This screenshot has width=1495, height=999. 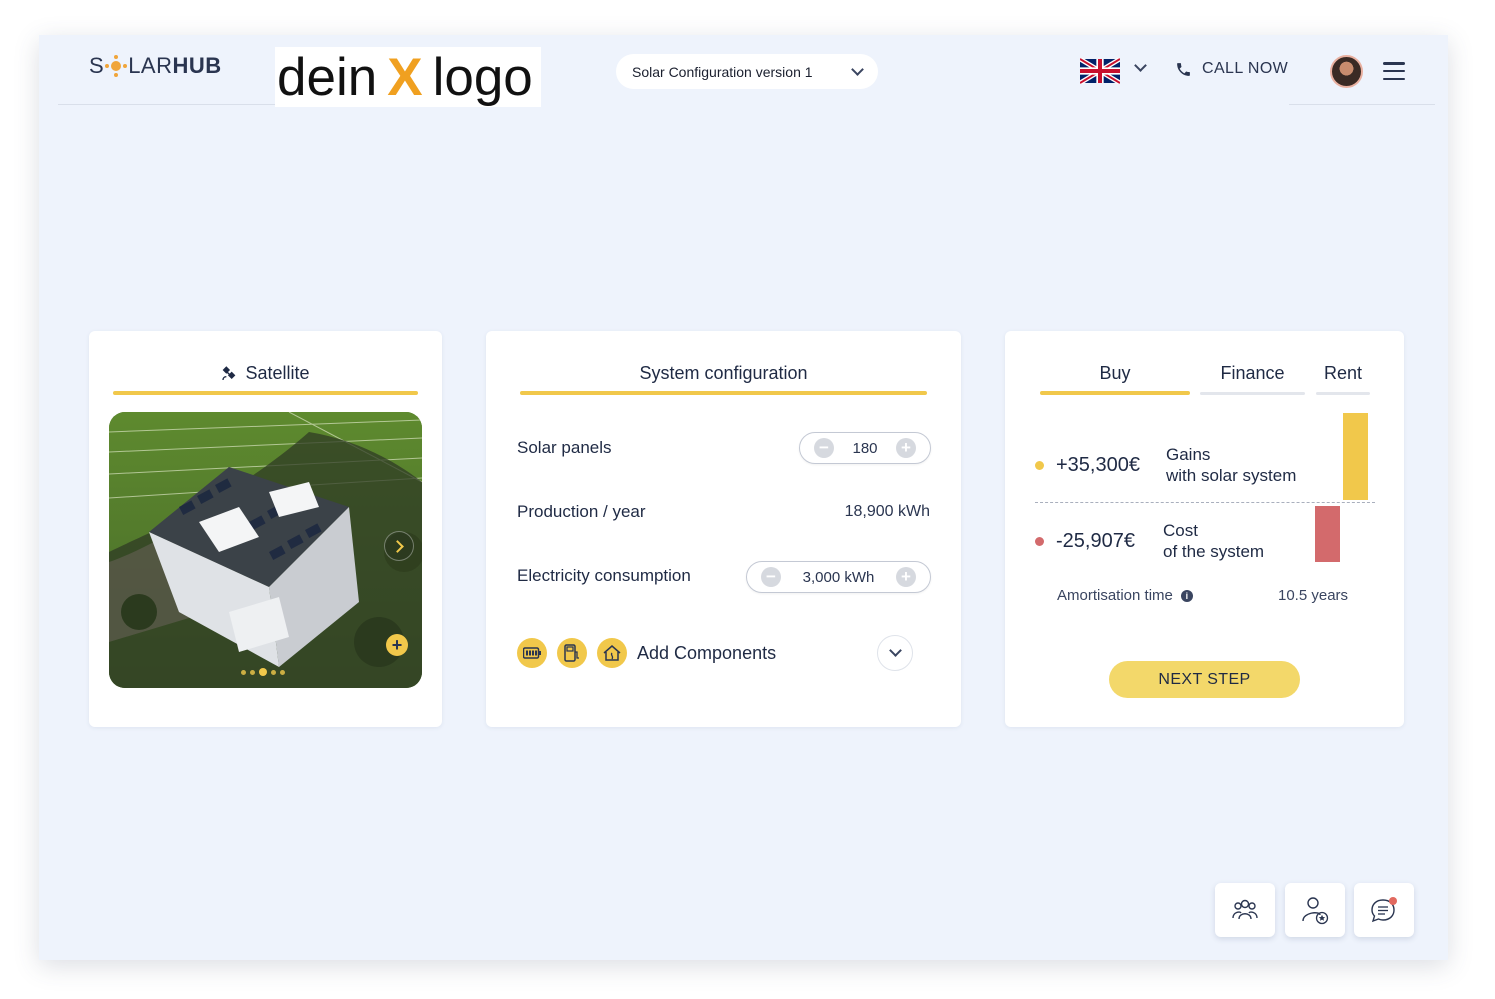 I want to click on next-step-button: NEXT STEP, so click(x=1204, y=679).